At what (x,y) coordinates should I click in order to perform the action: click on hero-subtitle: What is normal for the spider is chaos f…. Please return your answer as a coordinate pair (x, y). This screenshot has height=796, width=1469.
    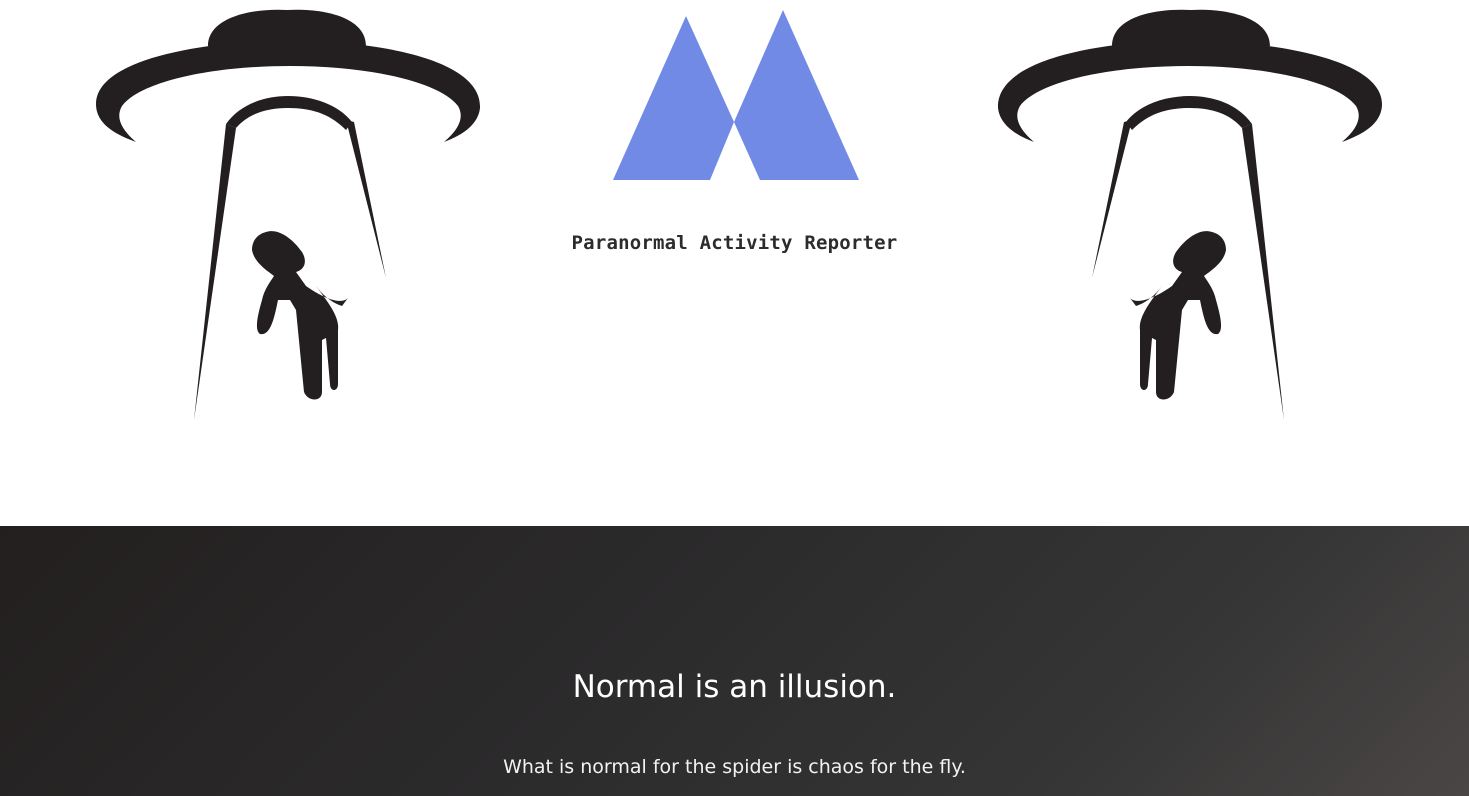
    Looking at the image, I should click on (734, 767).